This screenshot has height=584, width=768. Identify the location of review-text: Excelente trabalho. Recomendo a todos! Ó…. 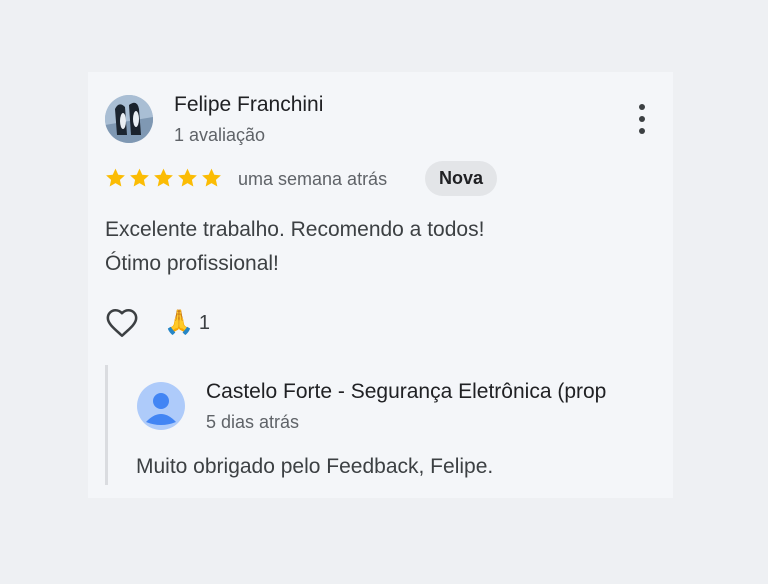
(375, 247).